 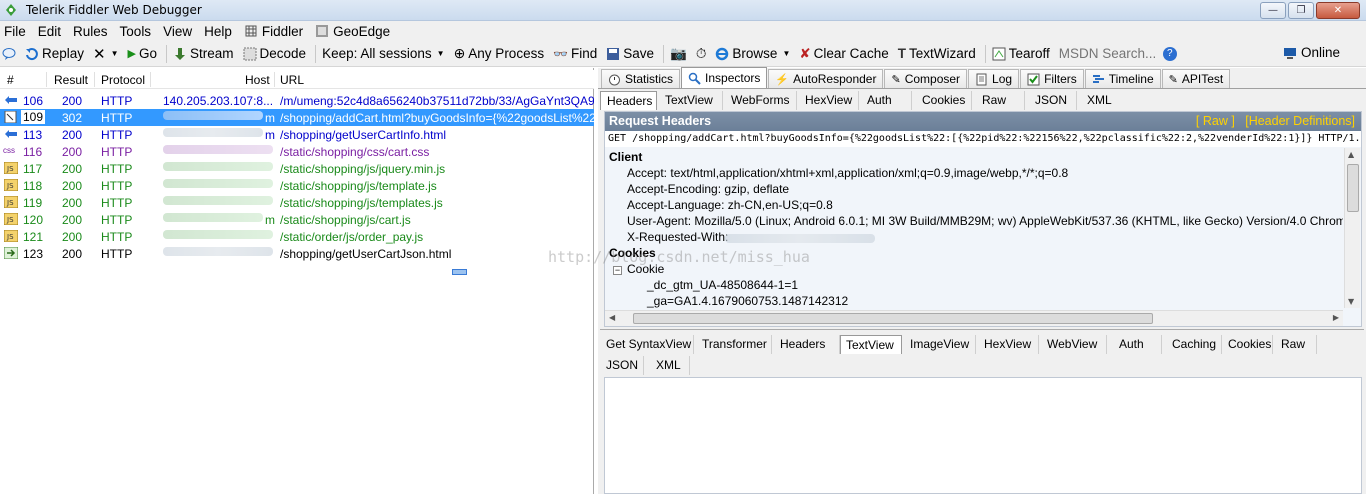 I want to click on online-indicator: Online, so click(x=1311, y=52).